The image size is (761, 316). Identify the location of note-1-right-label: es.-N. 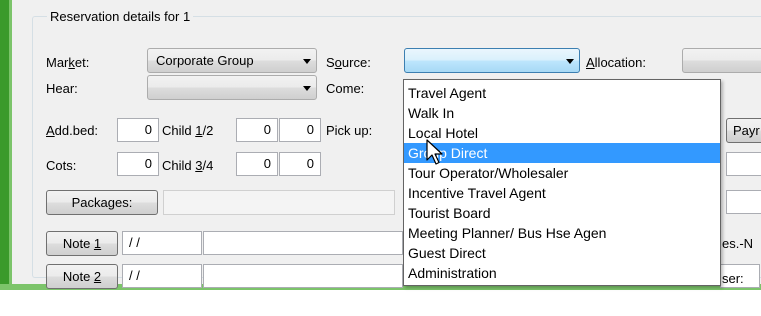
(738, 243).